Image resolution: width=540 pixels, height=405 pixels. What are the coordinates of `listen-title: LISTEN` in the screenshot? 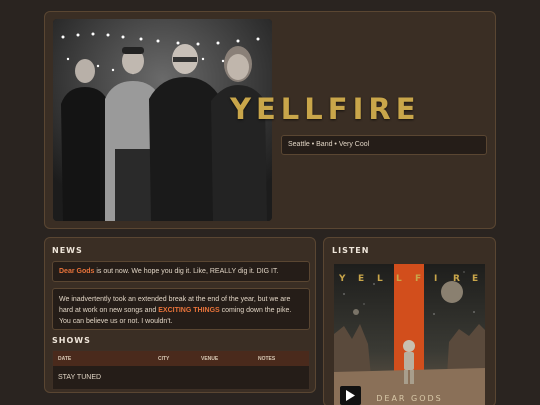 It's located at (351, 250).